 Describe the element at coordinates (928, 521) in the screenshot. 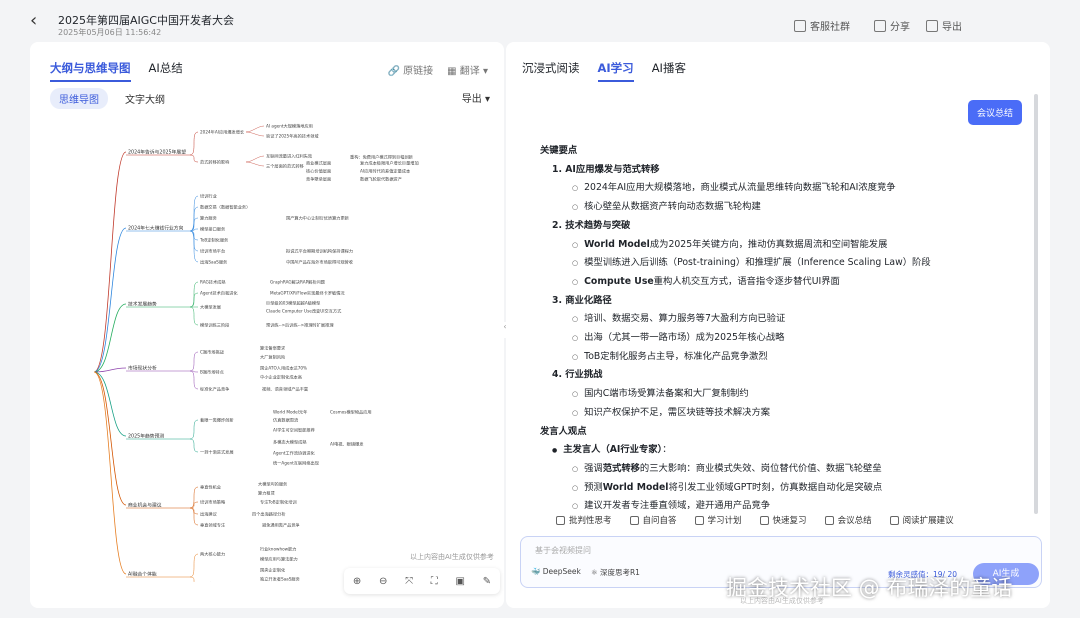

I see `quick-action-label: 阅读扩展建议` at that location.